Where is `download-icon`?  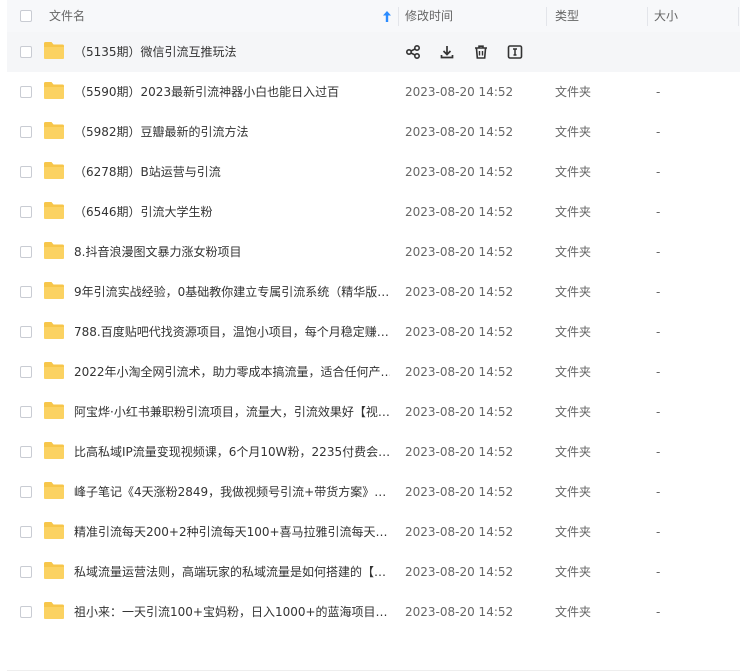 download-icon is located at coordinates (447, 52).